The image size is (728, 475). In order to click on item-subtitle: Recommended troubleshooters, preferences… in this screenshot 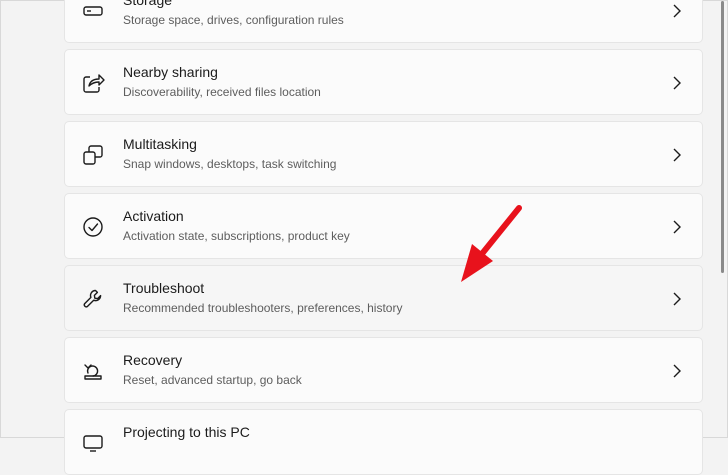, I will do `click(263, 308)`.